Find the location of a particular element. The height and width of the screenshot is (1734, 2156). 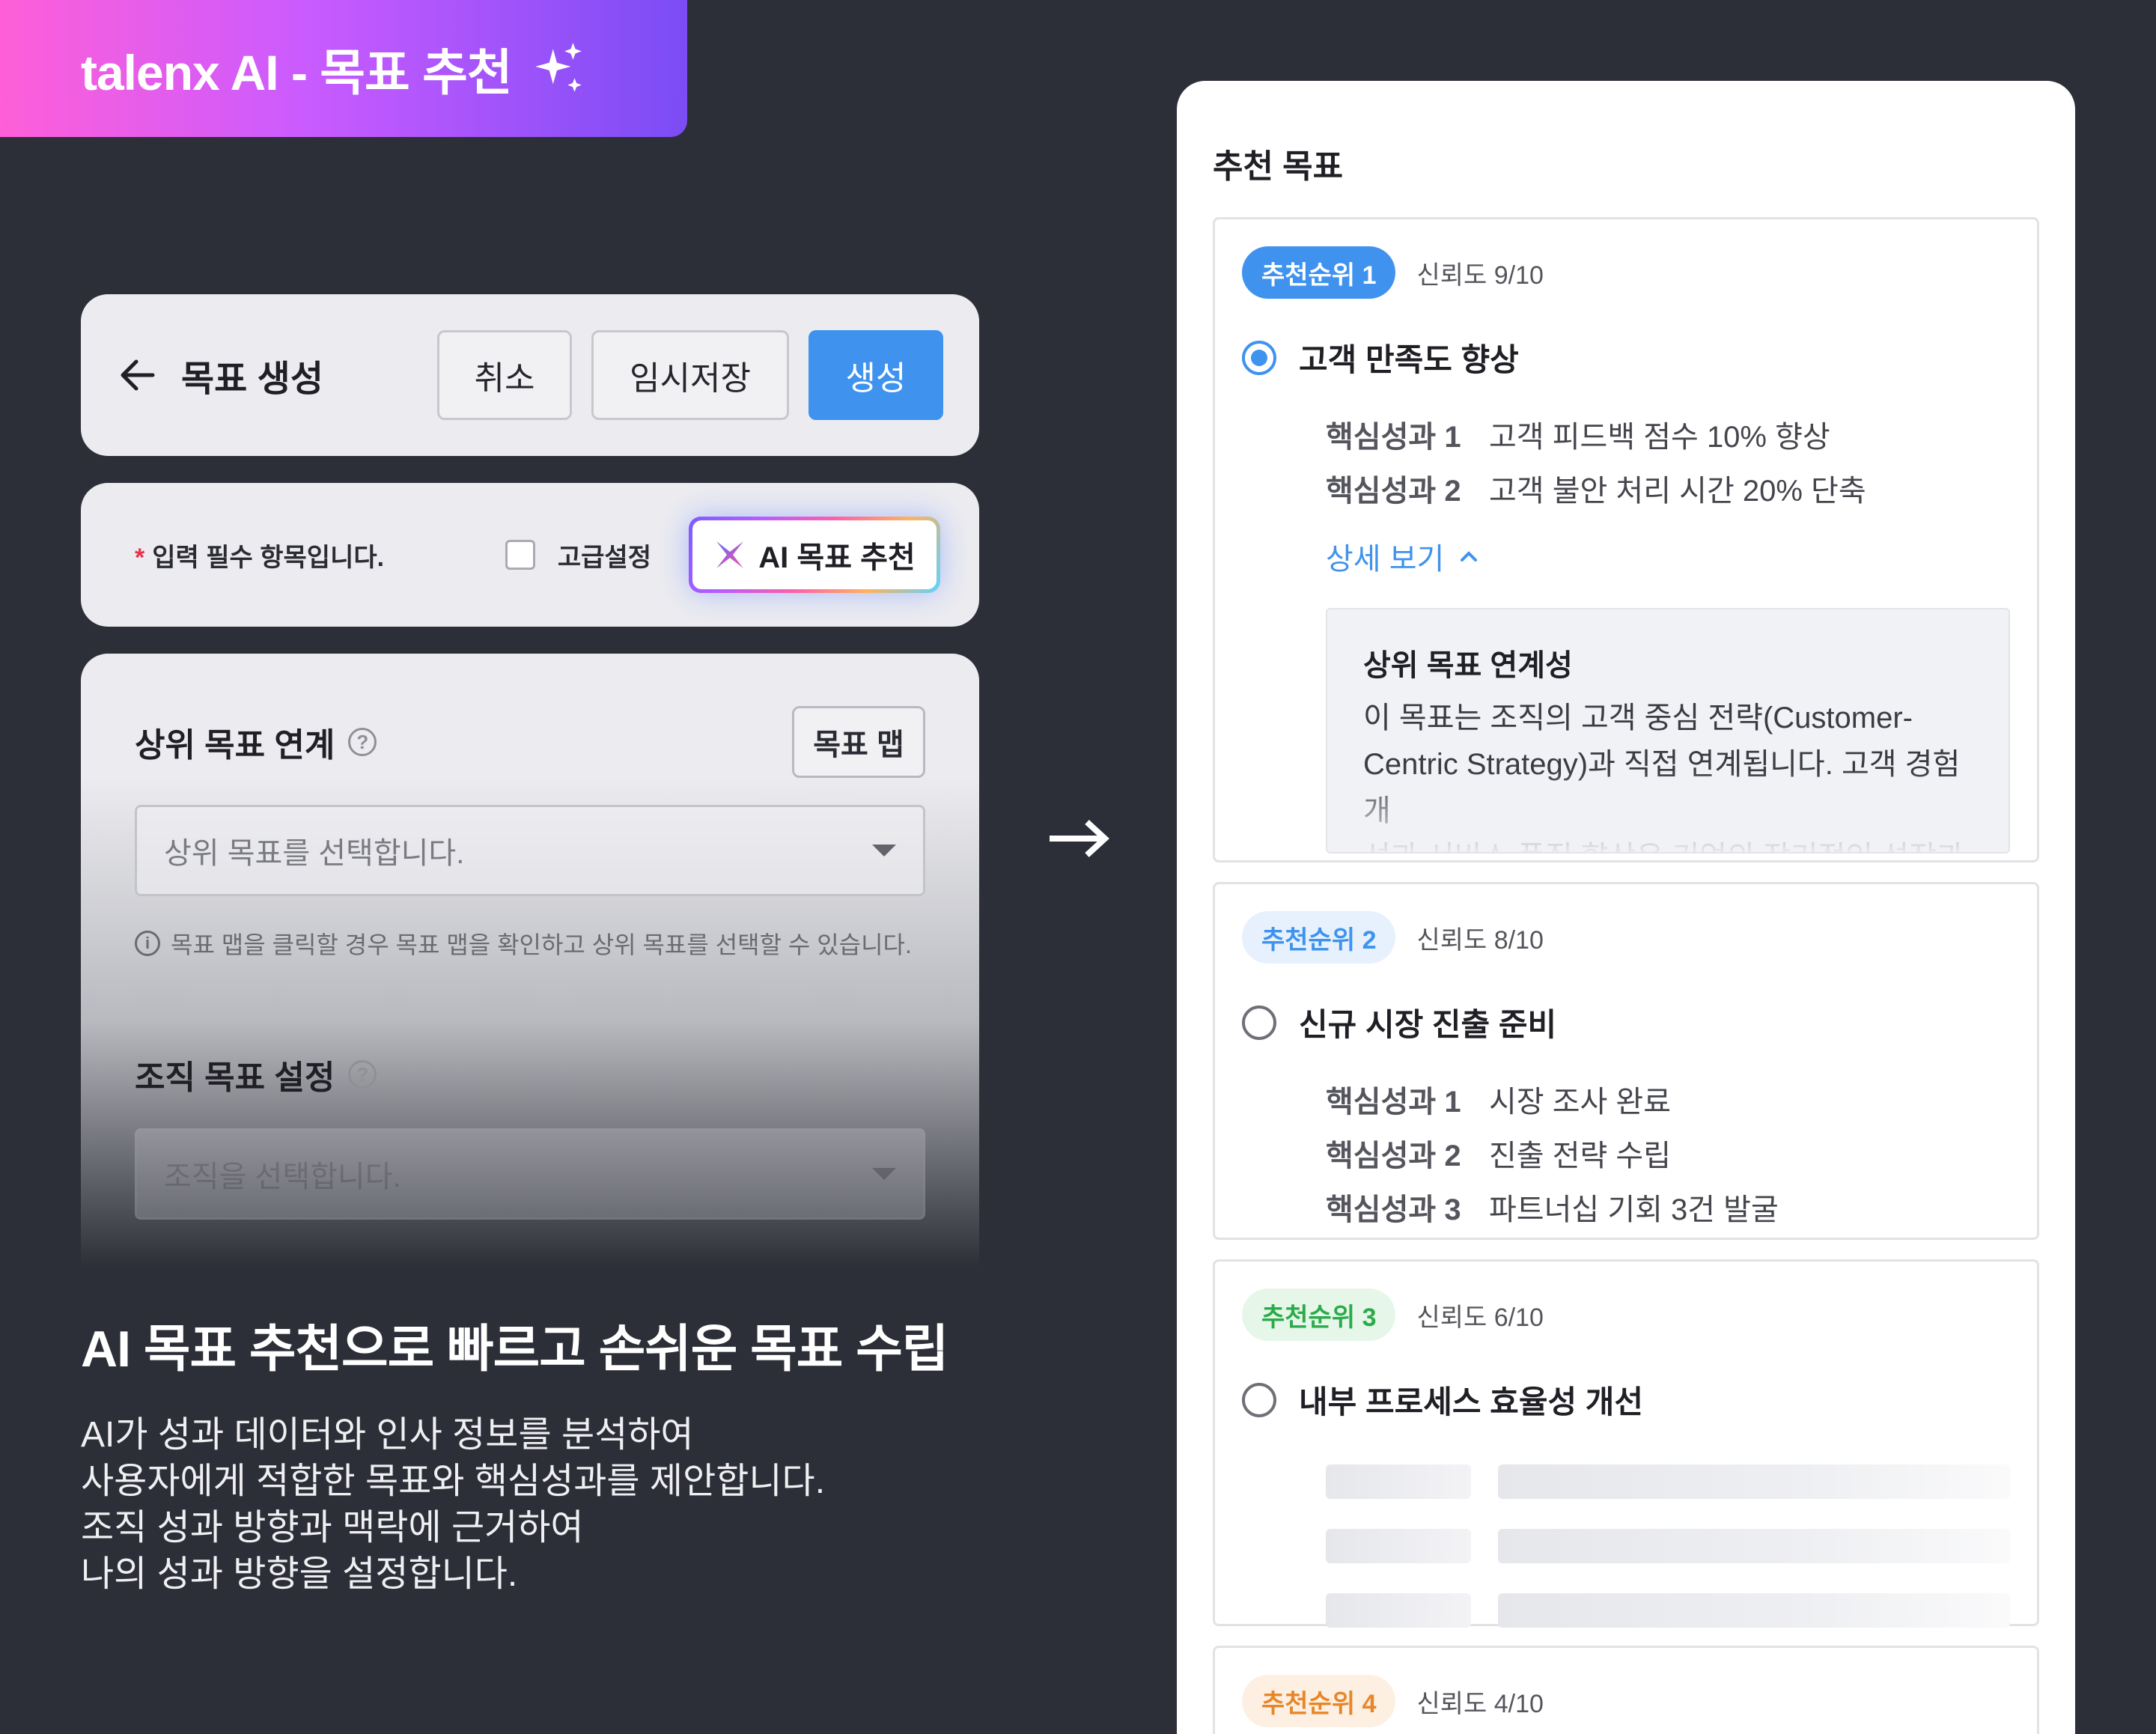

reliability-score: 신뢰도 4/10 is located at coordinates (1480, 1703).